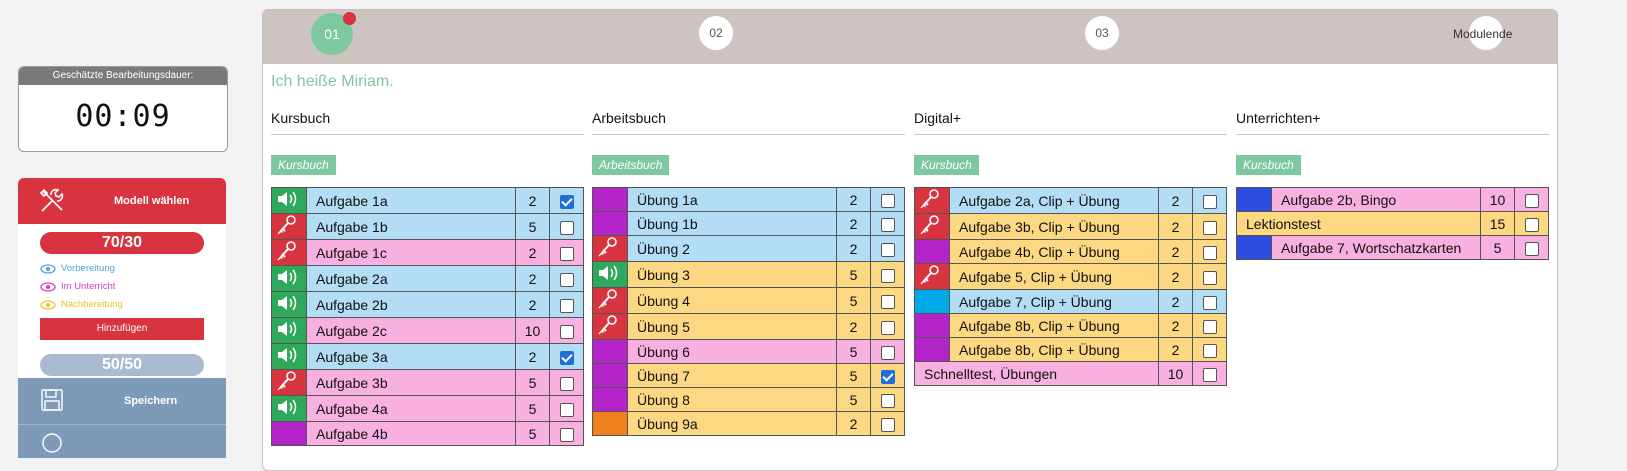 Image resolution: width=1627 pixels, height=471 pixels. I want to click on task-name: Aufgabe 2a, Clip + Übung, so click(1054, 200).